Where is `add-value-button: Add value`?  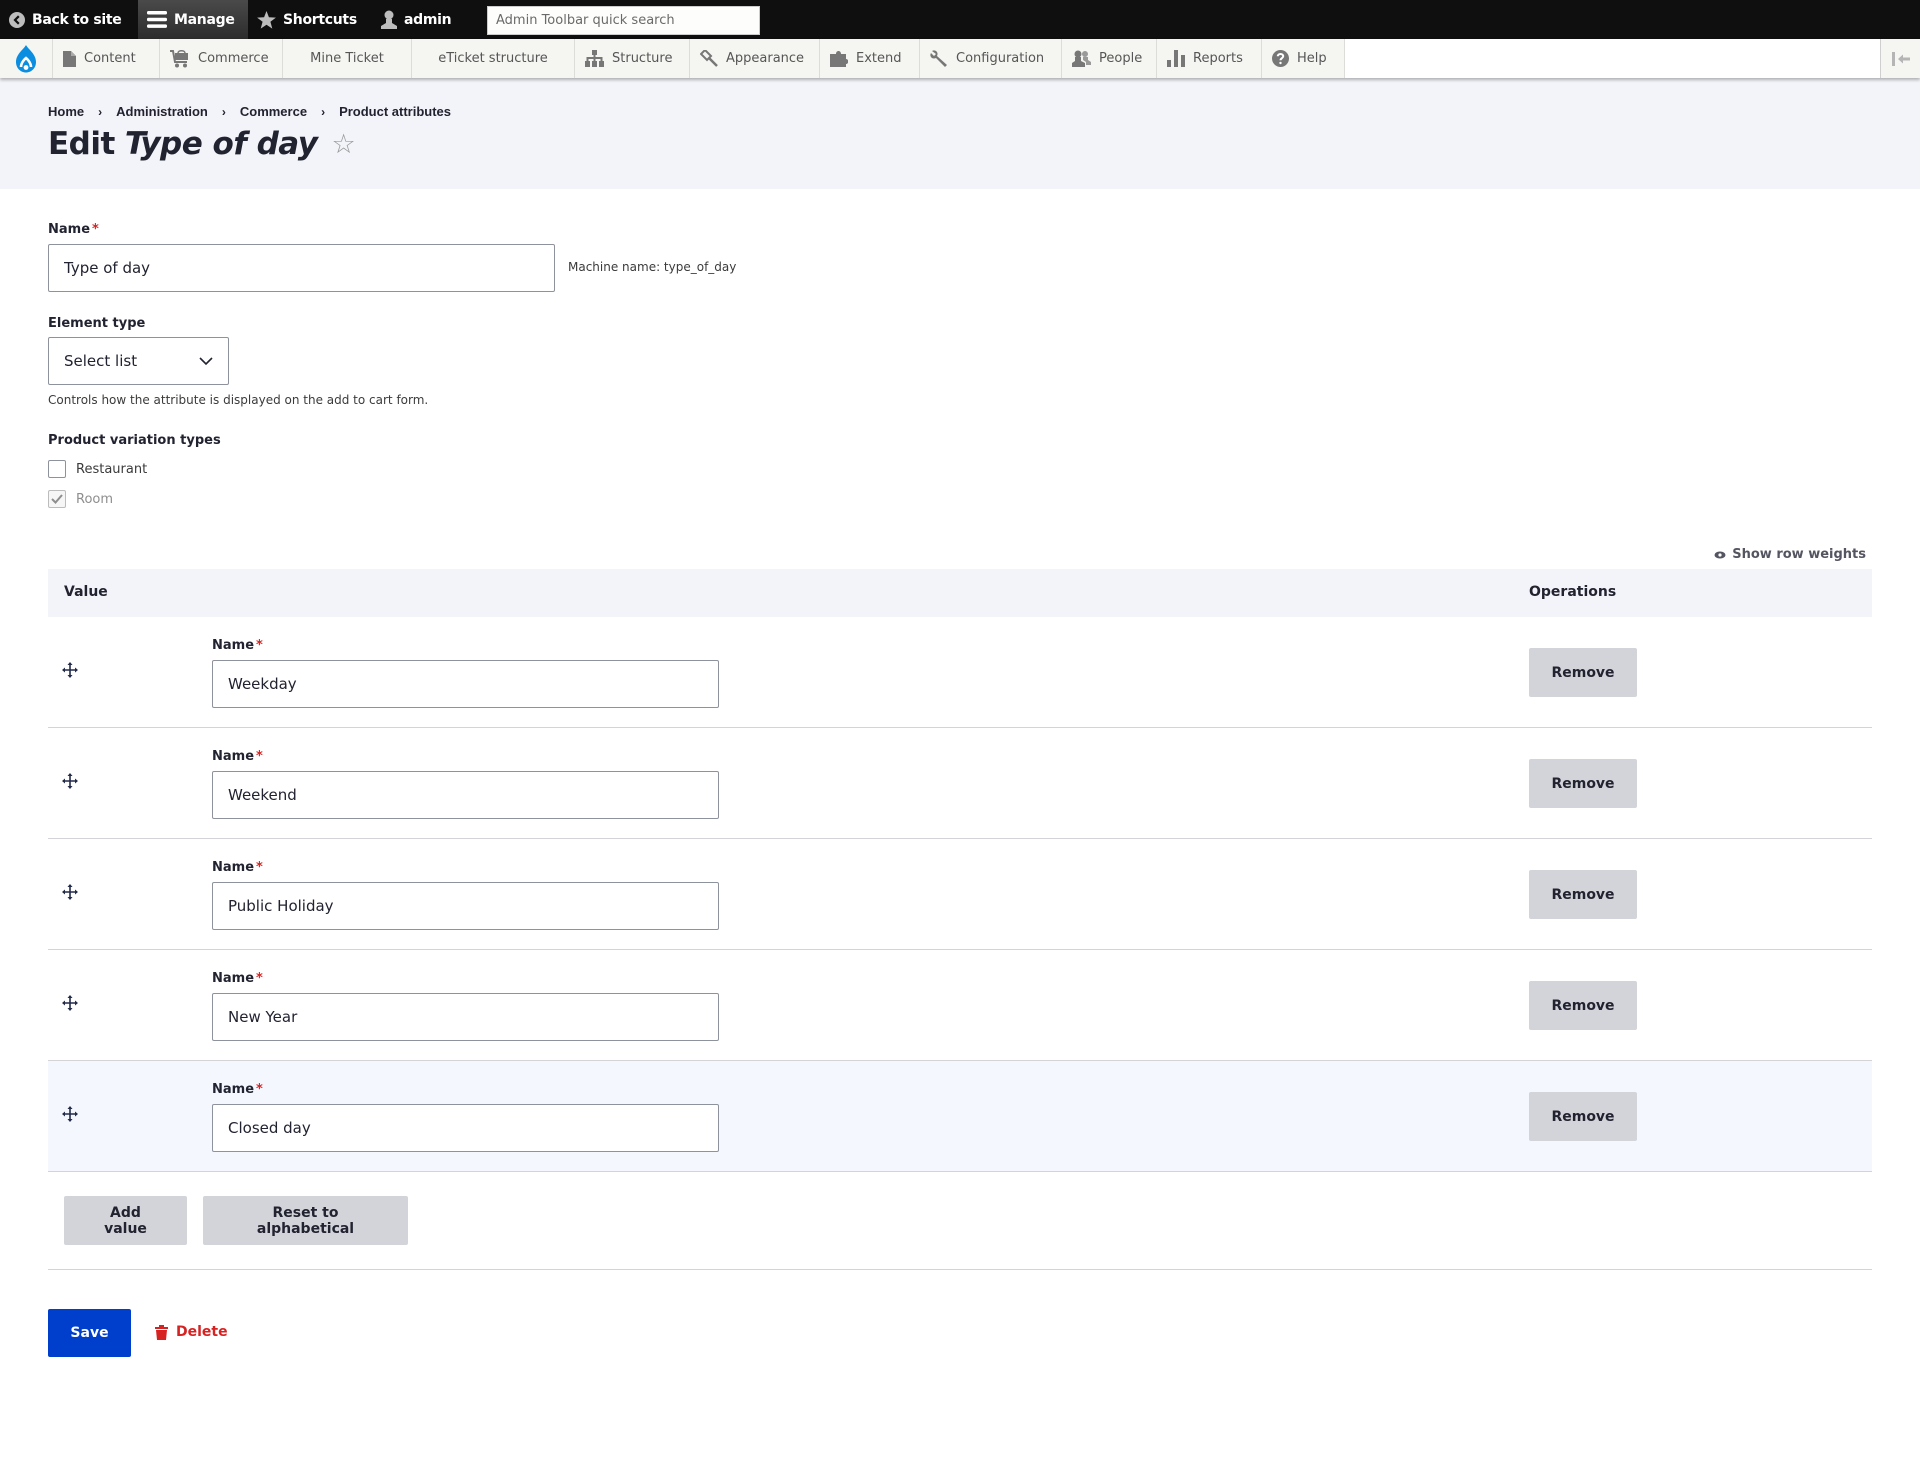 add-value-button: Add value is located at coordinates (125, 1220).